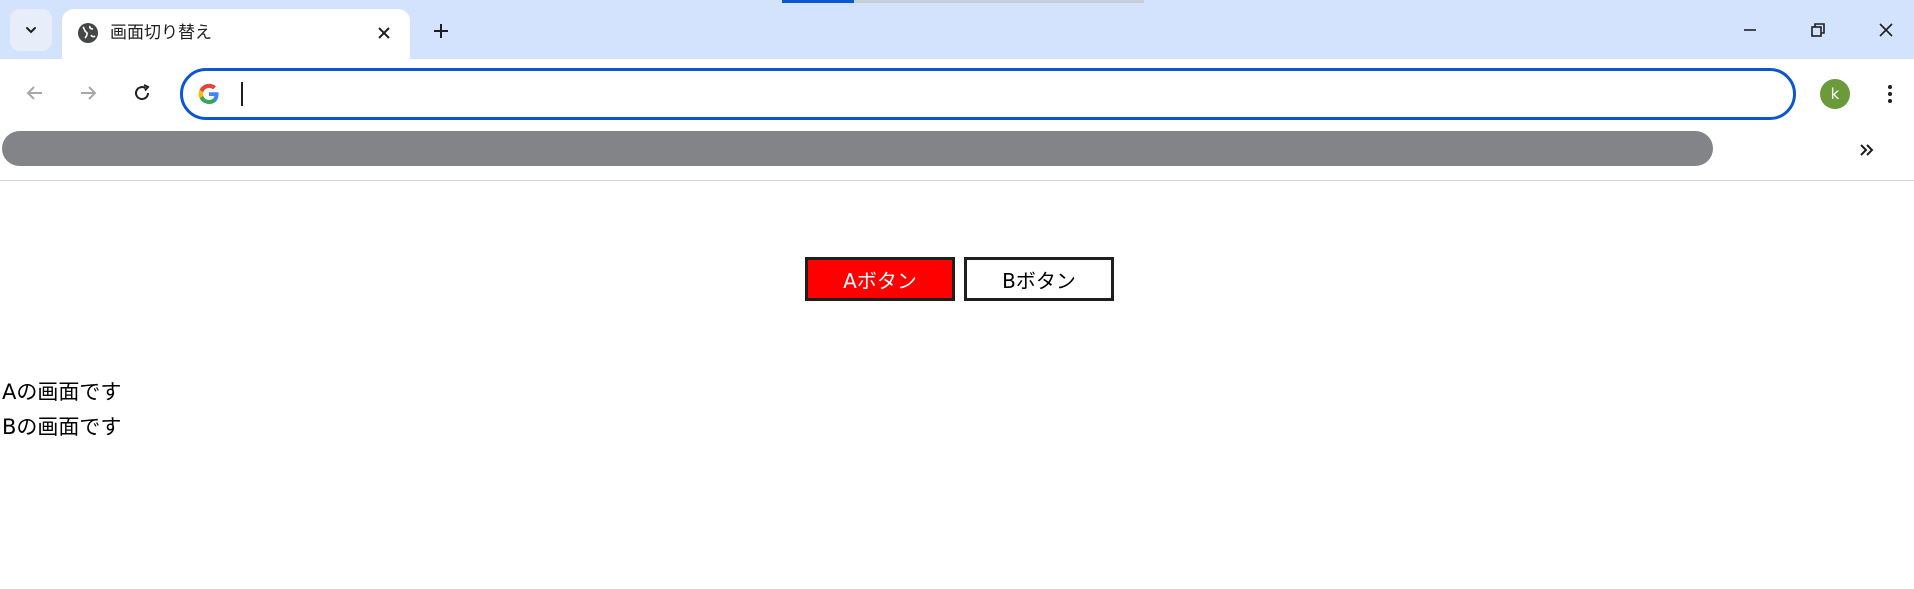  I want to click on address-bar, so click(988, 94).